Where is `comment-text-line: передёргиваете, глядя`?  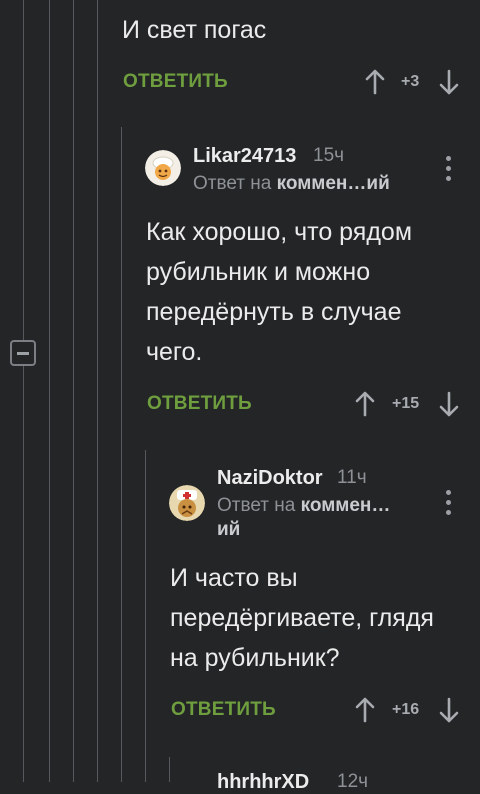
comment-text-line: передёргиваете, глядя is located at coordinates (302, 618).